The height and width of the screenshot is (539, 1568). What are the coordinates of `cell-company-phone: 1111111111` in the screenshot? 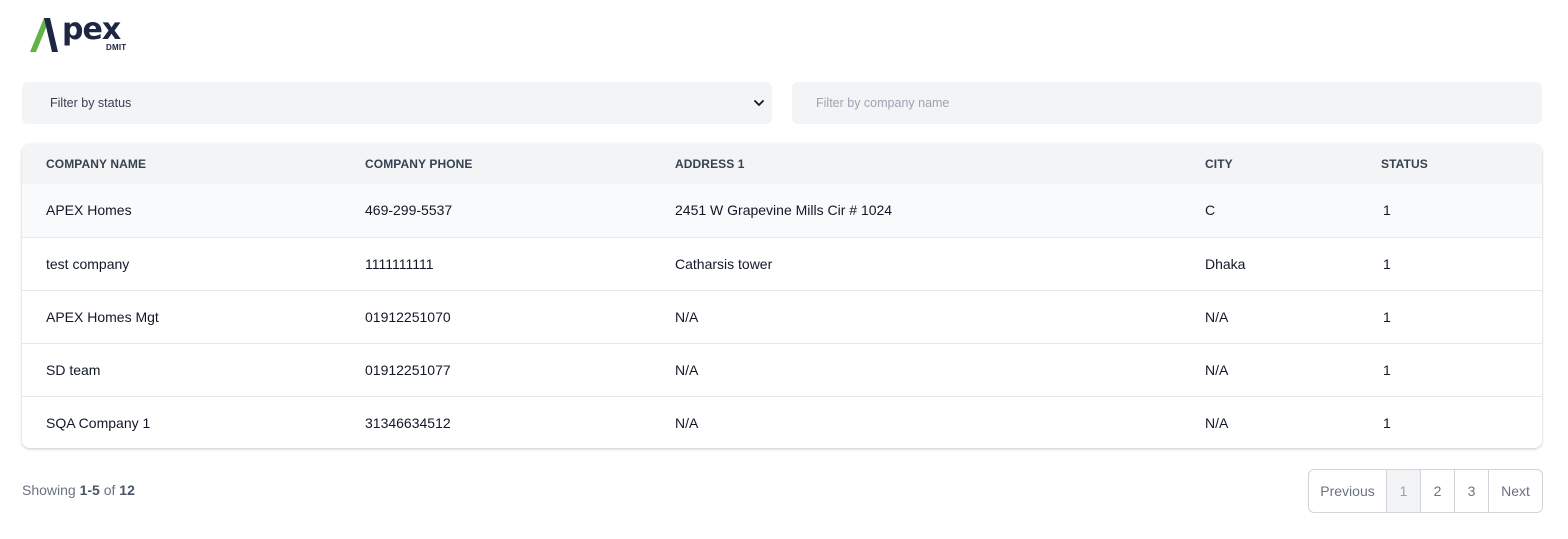 It's located at (399, 264).